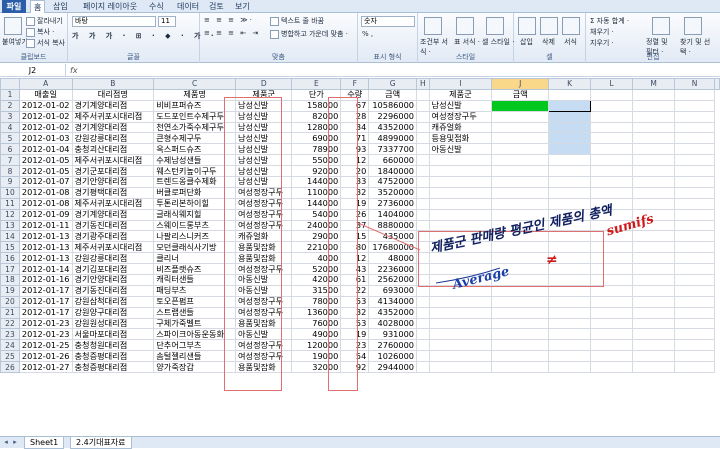 Image resolution: width=720 pixels, height=449 pixels. Describe the element at coordinates (167, 21) in the screenshot. I see `font-size-select: 11` at that location.